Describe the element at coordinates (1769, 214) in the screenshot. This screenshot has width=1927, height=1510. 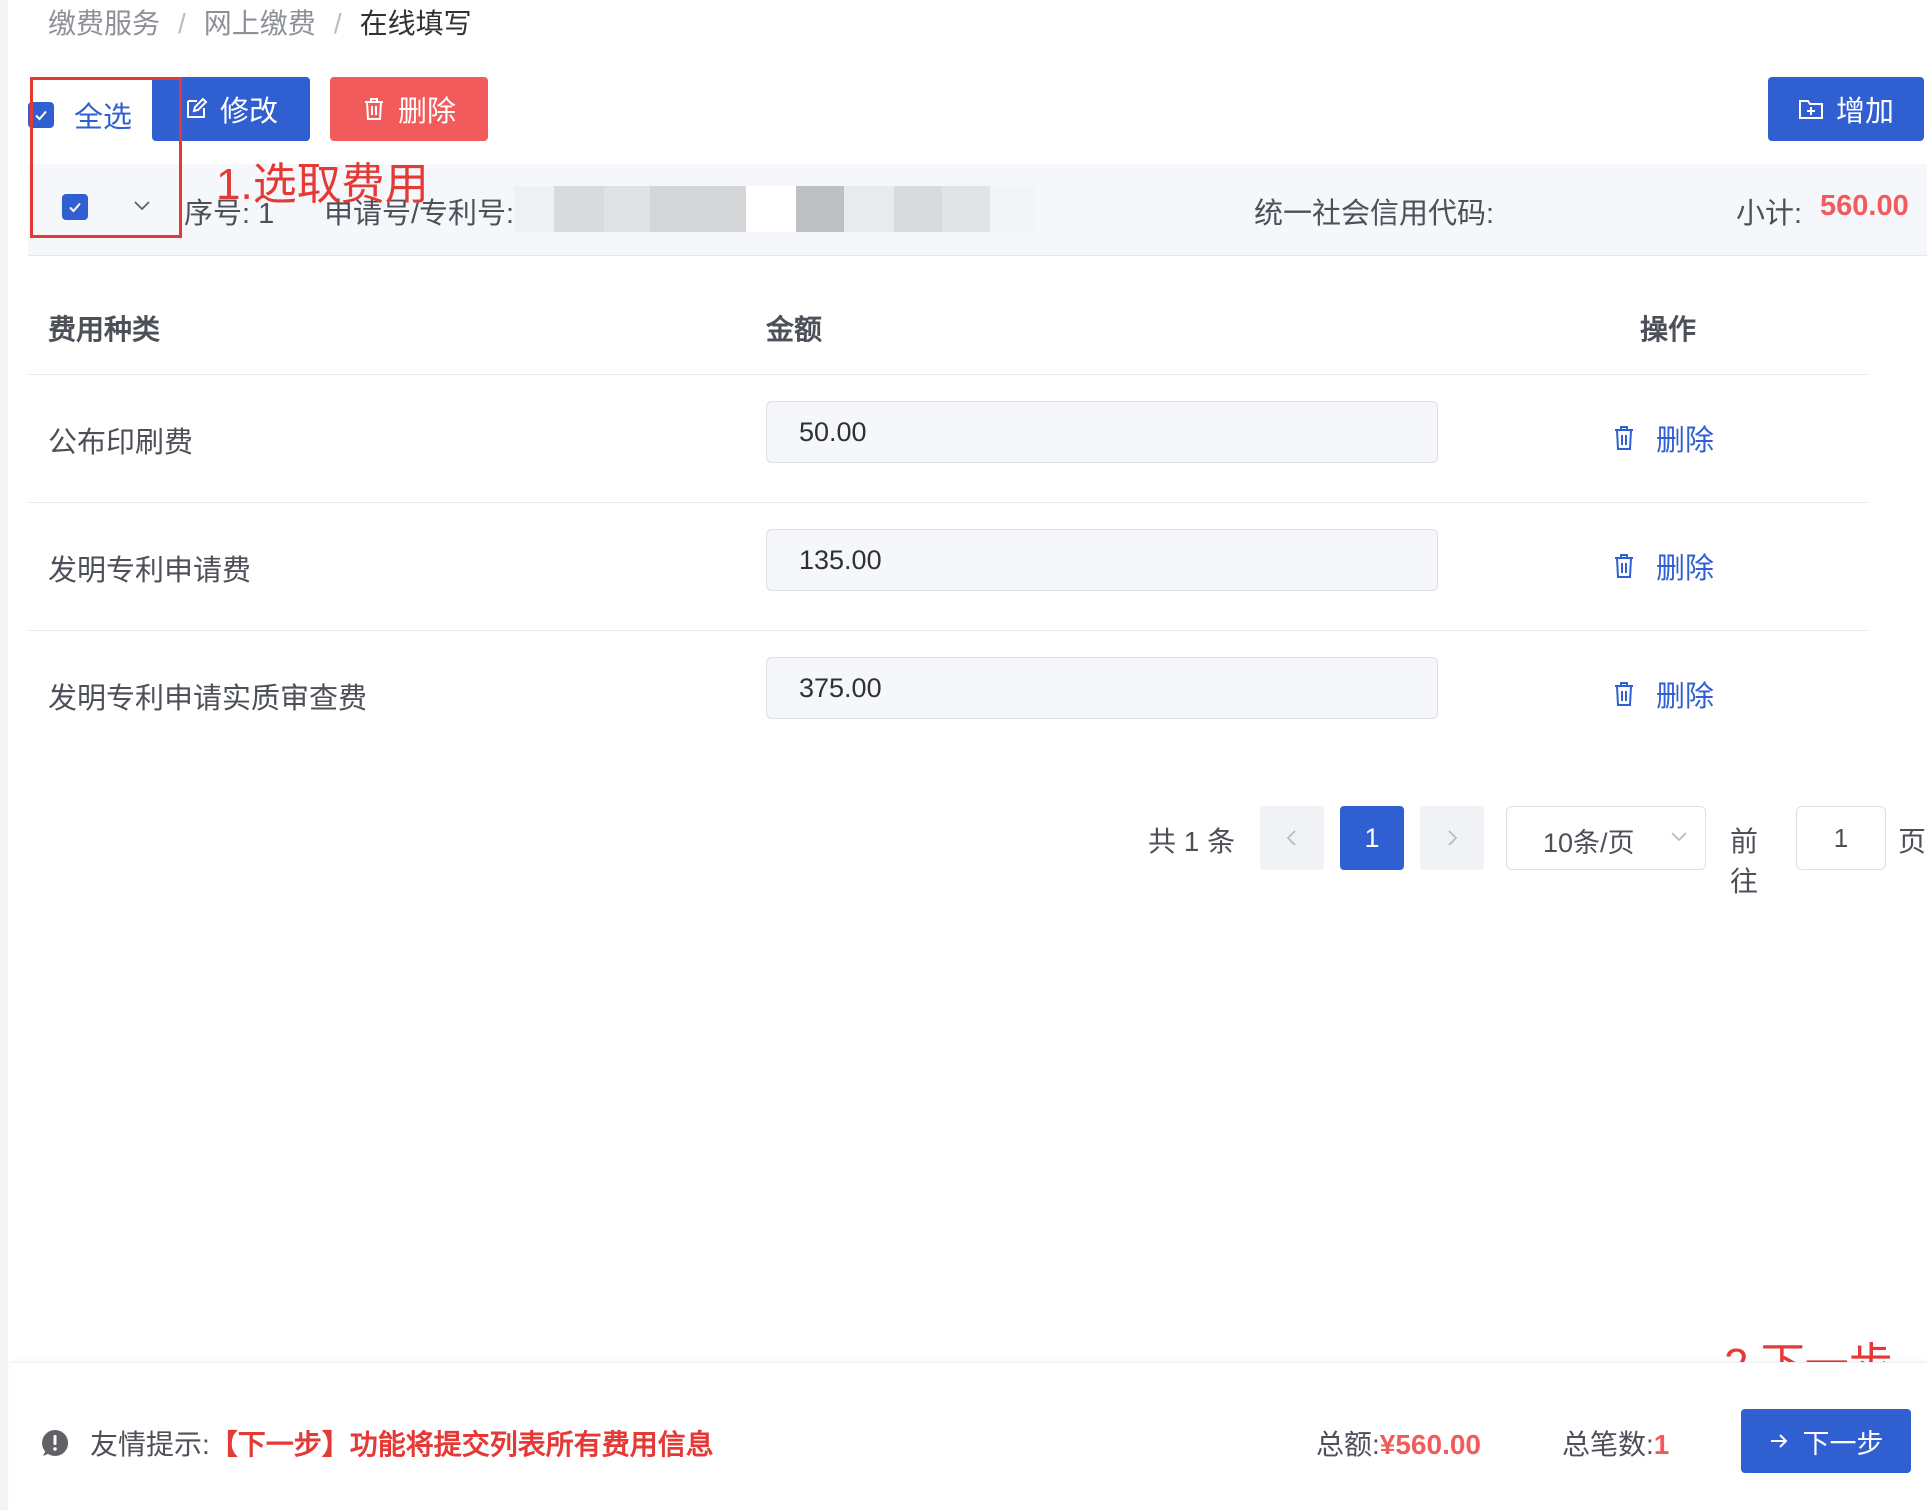
I see `subtotal-label: 小计:` at that location.